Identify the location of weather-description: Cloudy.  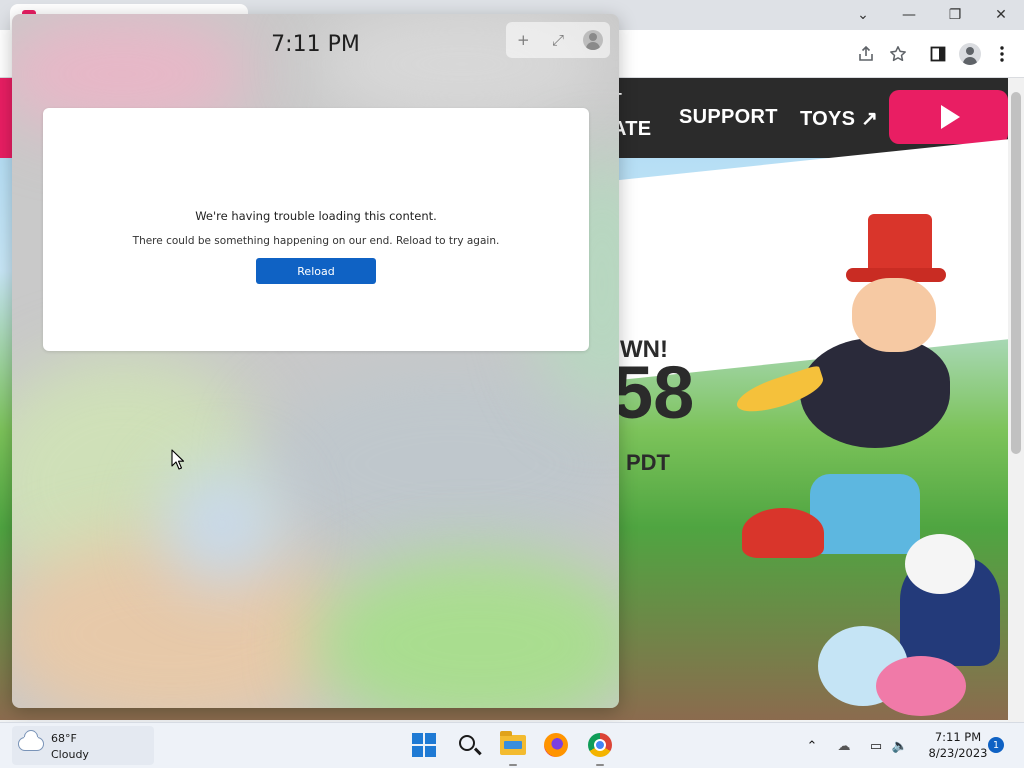
(70, 754).